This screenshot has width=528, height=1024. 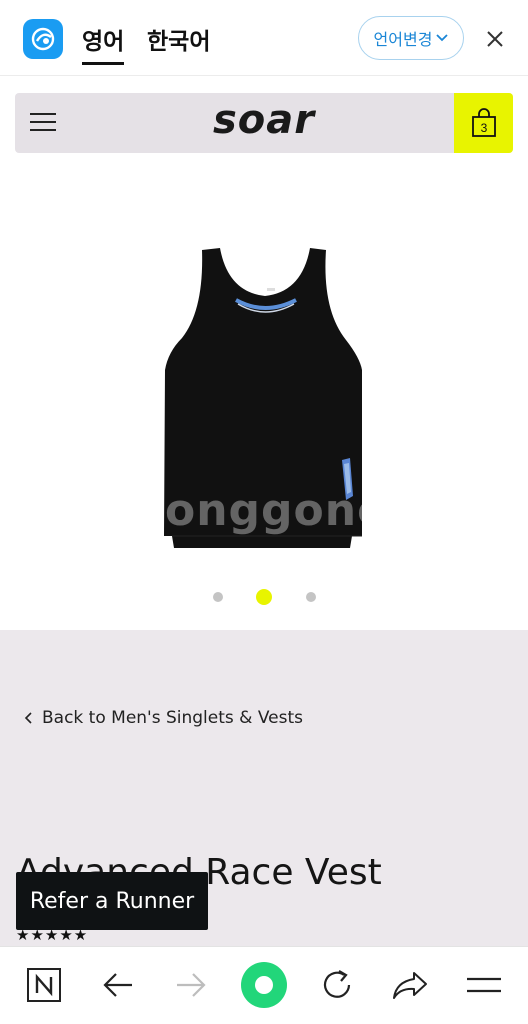 I want to click on soar-logo: soar, so click(x=264, y=120).